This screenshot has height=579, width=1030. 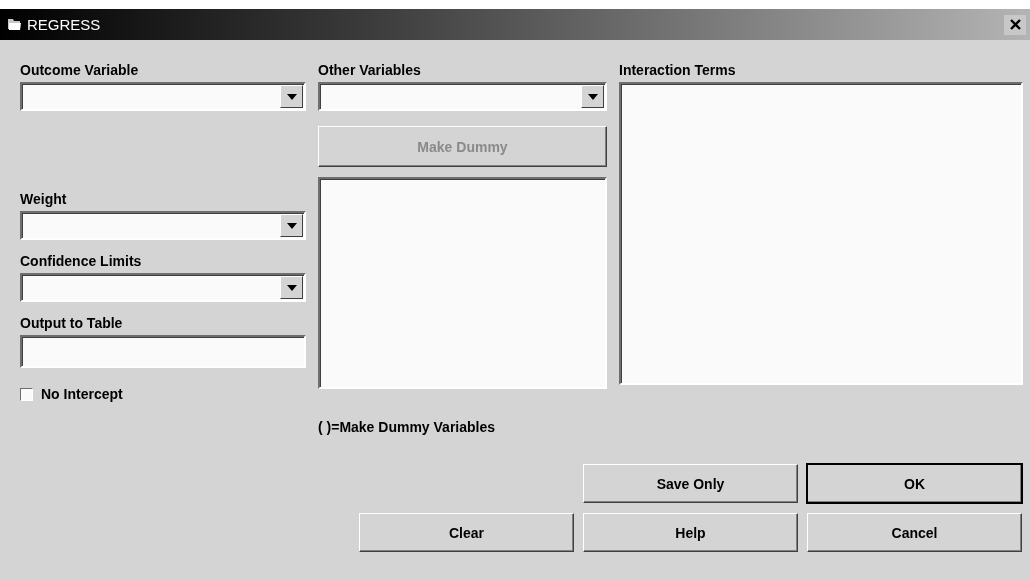 What do you see at coordinates (370, 70) in the screenshot?
I see `field-label: Other Variables` at bounding box center [370, 70].